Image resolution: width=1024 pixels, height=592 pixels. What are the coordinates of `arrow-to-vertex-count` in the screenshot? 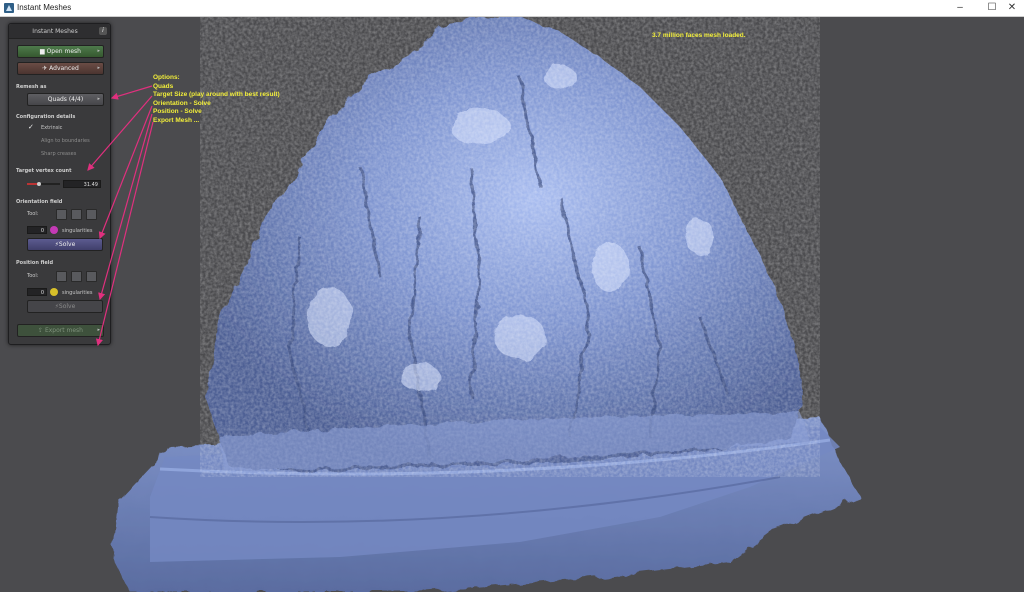 It's located at (120, 133).